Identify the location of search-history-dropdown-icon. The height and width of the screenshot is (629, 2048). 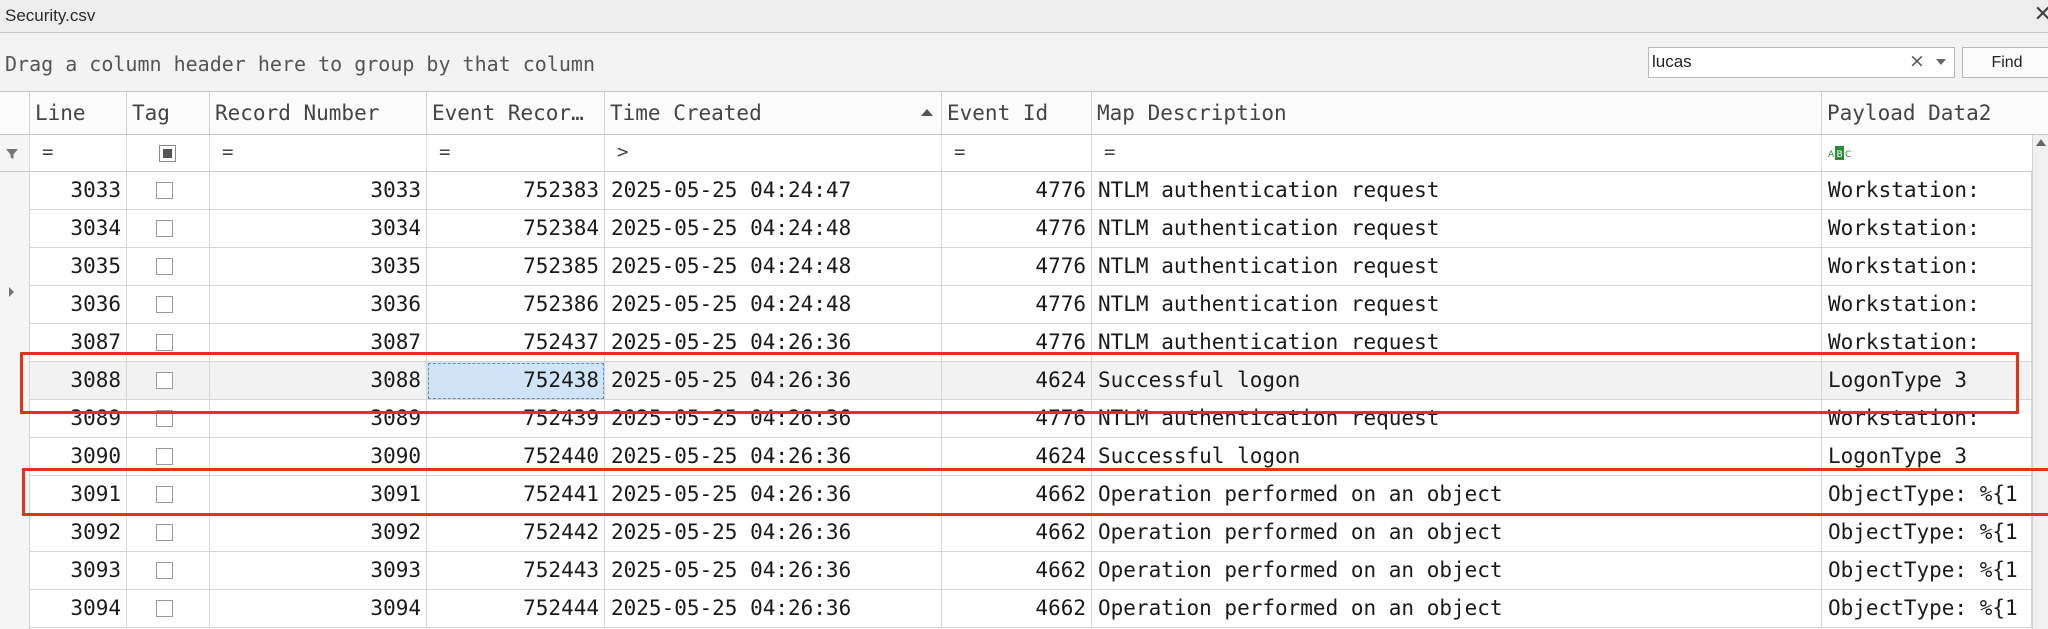
(1941, 62).